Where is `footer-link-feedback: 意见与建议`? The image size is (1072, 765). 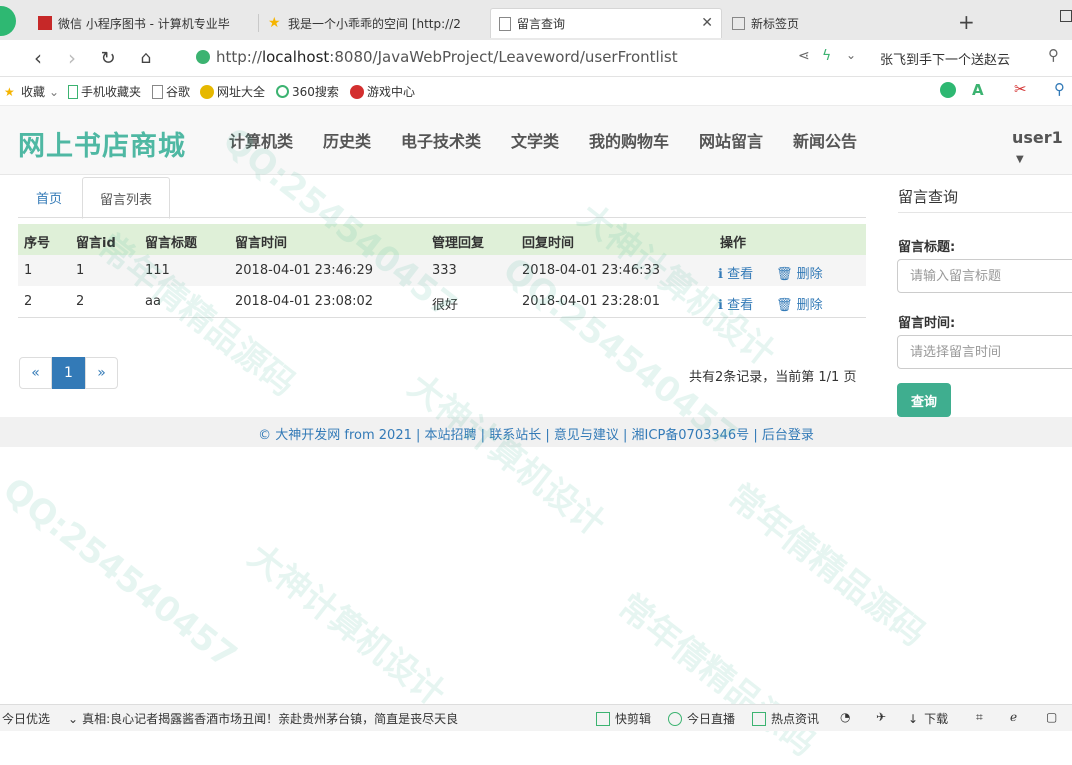
footer-link-feedback: 意见与建议 is located at coordinates (586, 435).